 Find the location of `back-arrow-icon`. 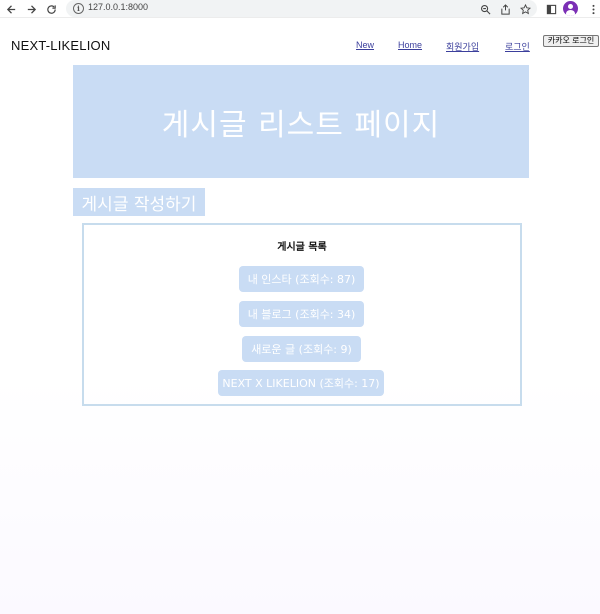

back-arrow-icon is located at coordinates (11, 9).